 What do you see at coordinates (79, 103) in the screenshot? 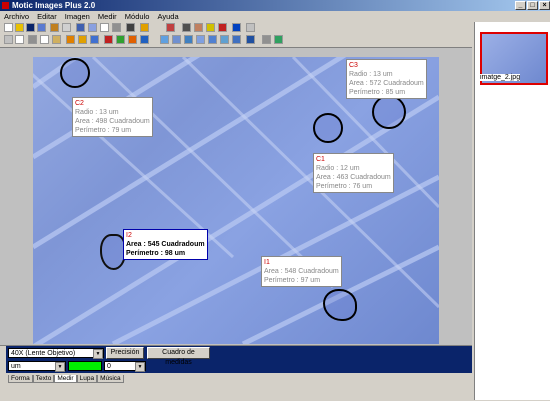
I see `label-c2-tag: C2` at bounding box center [79, 103].